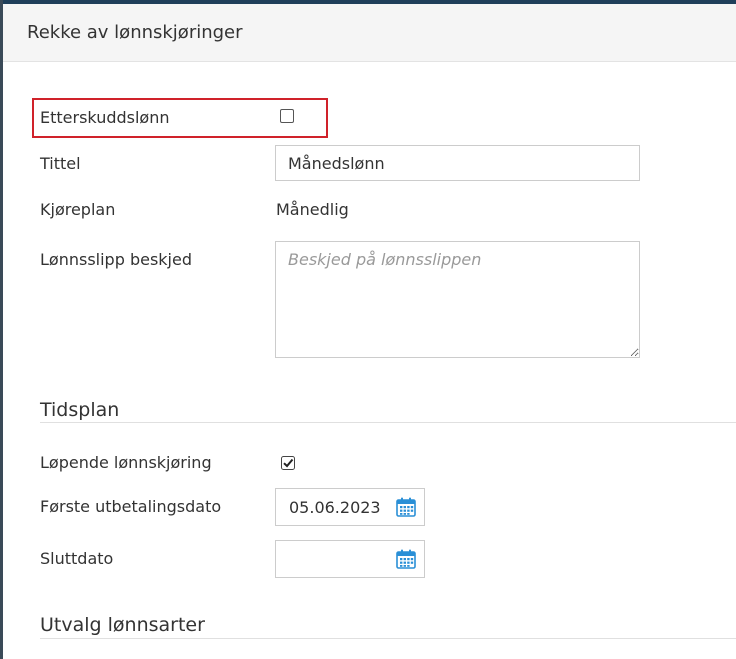  Describe the element at coordinates (457, 299) in the screenshot. I see `lonnsslipp-textarea` at that location.